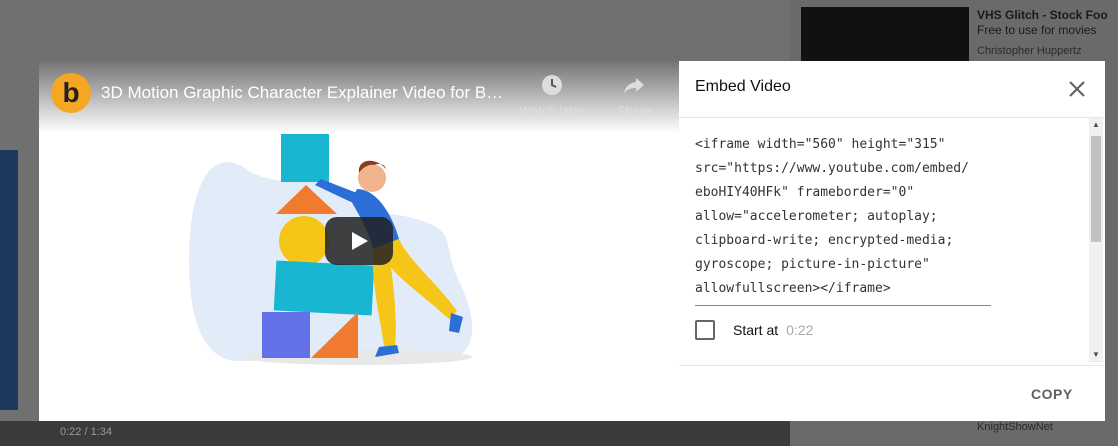 The width and height of the screenshot is (1118, 446). What do you see at coordinates (1096, 189) in the screenshot?
I see `scroll-thumb` at bounding box center [1096, 189].